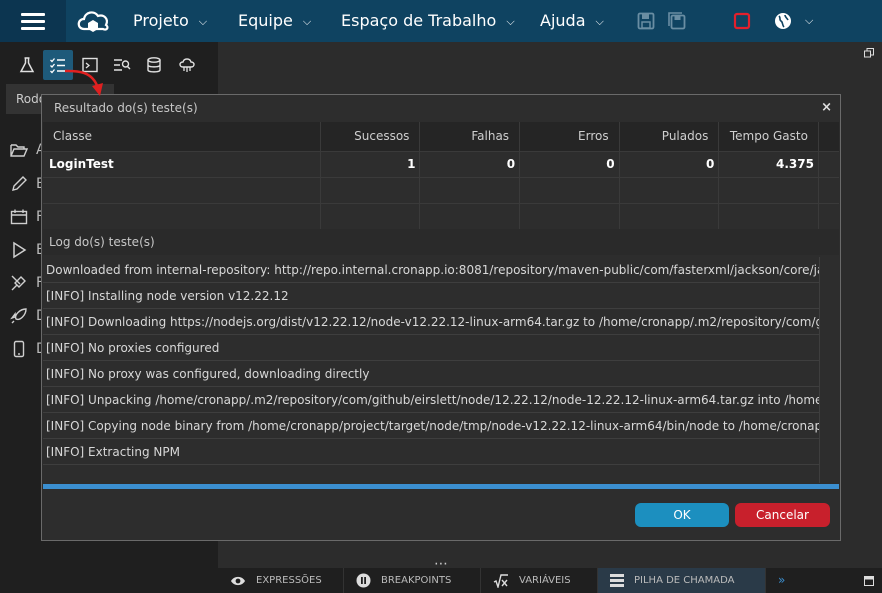 The height and width of the screenshot is (593, 882). Describe the element at coordinates (782, 515) in the screenshot. I see `cancel-button: Cancelar` at that location.